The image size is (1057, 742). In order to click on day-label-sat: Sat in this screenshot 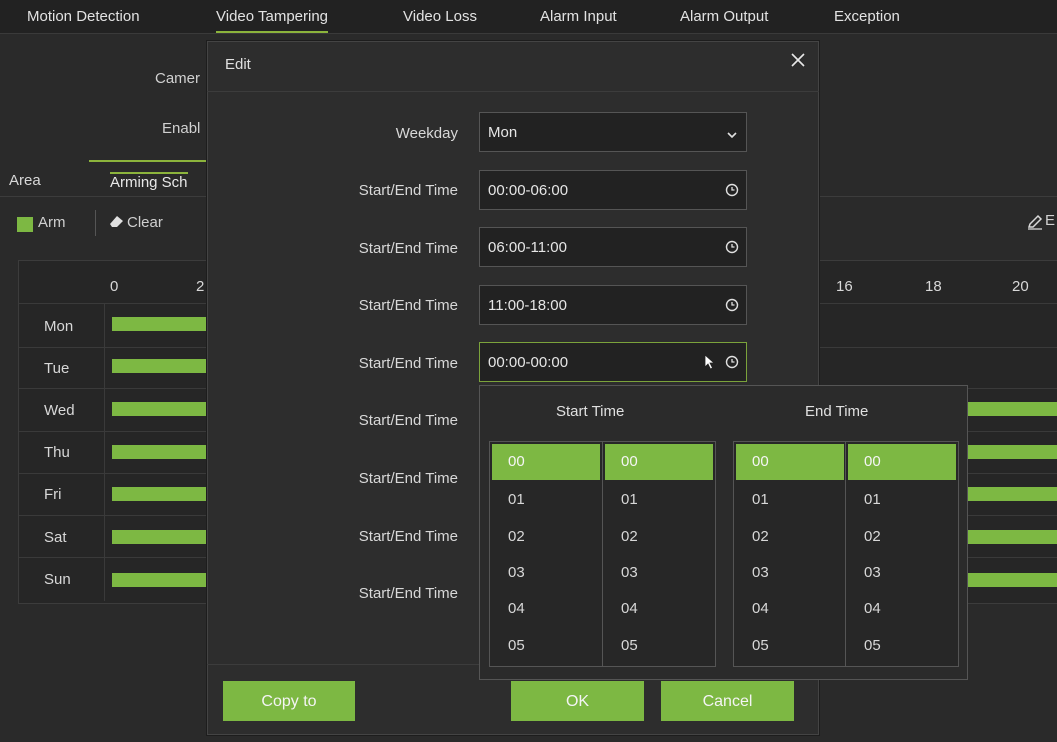, I will do `click(55, 537)`.